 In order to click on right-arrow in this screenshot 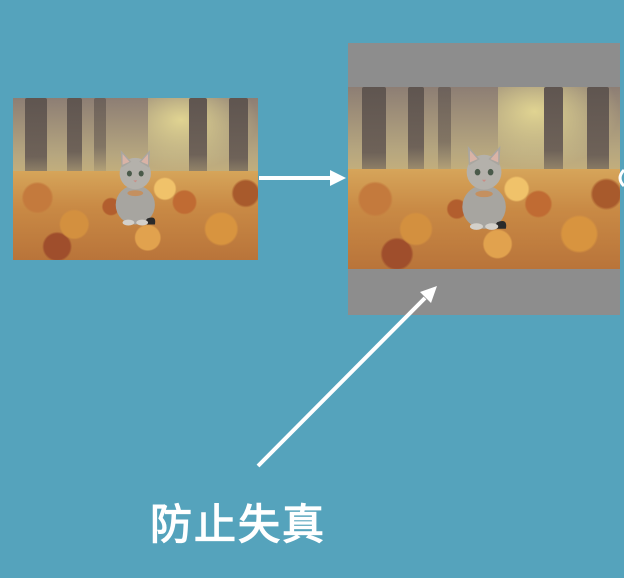, I will do `click(302, 178)`.